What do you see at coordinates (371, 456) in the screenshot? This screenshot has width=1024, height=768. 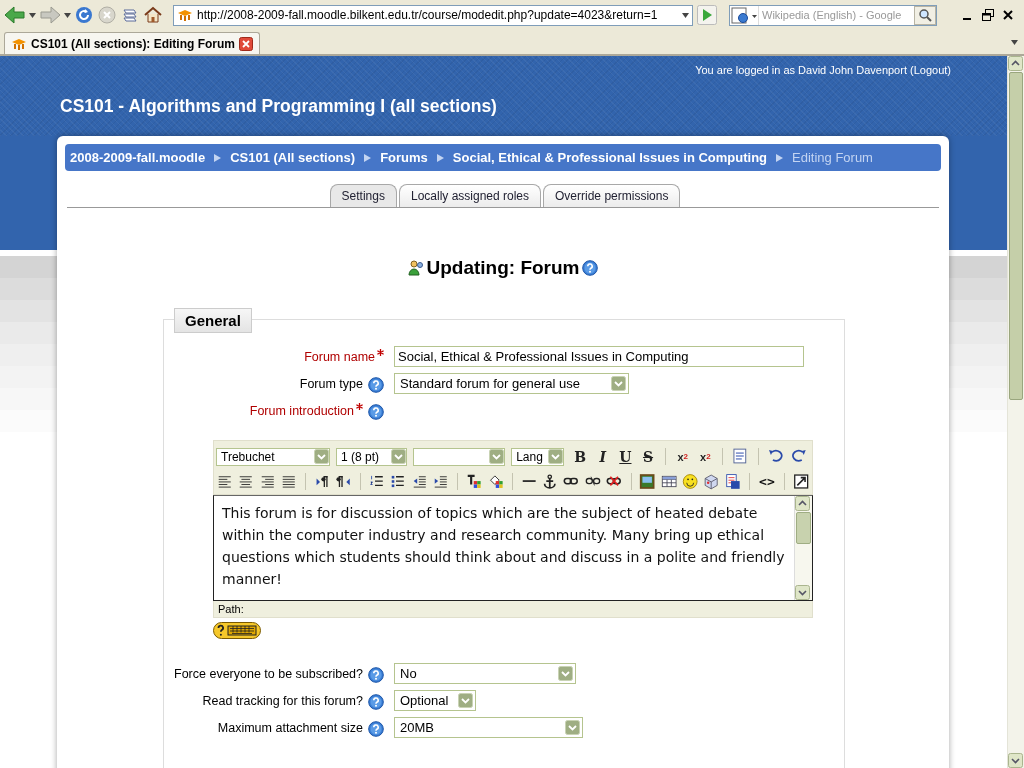 I see `toolbar-dropdown: 1 (8 pt)` at bounding box center [371, 456].